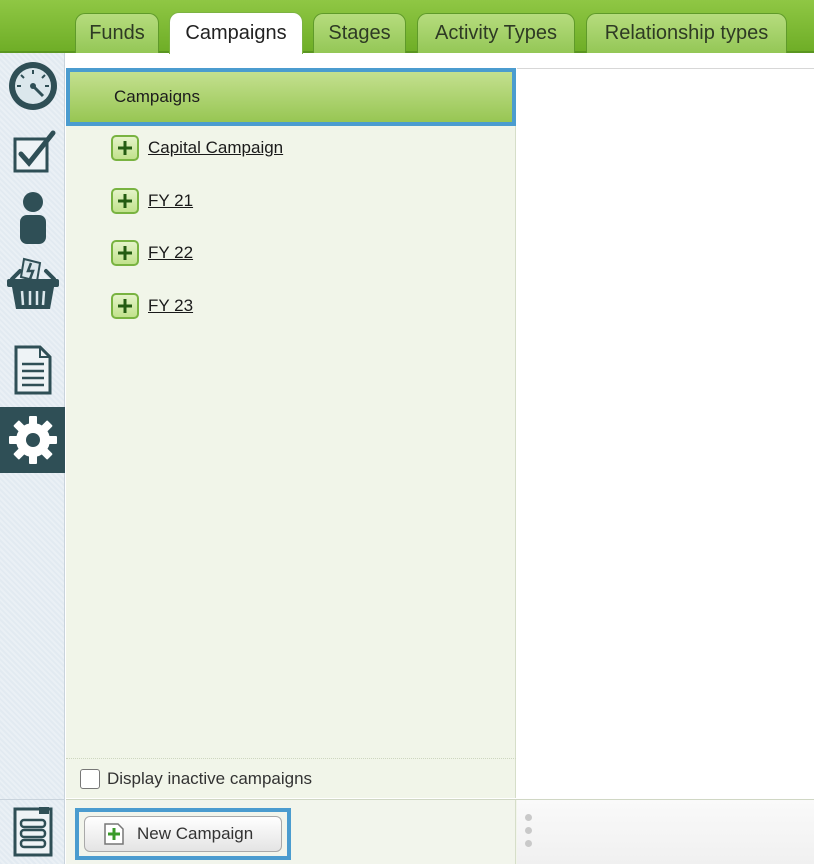 This screenshot has width=814, height=864. I want to click on dashboard-gauge-icon, so click(32, 86).